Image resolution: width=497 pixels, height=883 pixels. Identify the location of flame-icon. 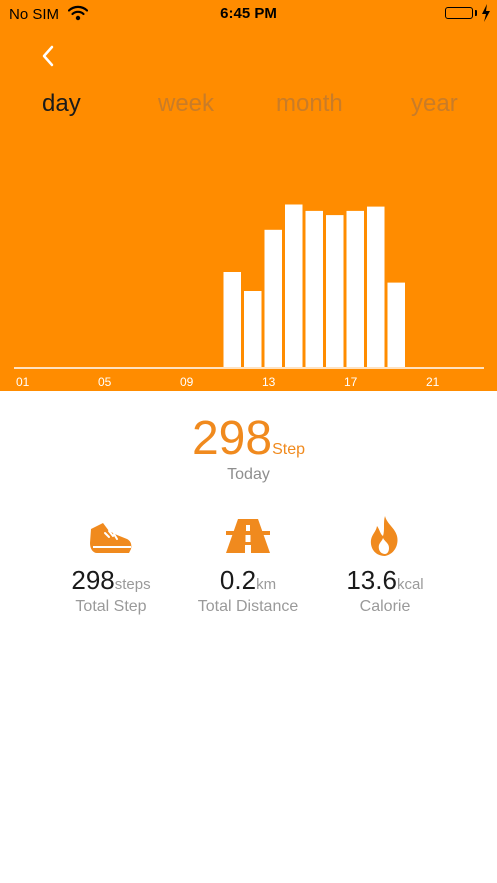
(384, 536).